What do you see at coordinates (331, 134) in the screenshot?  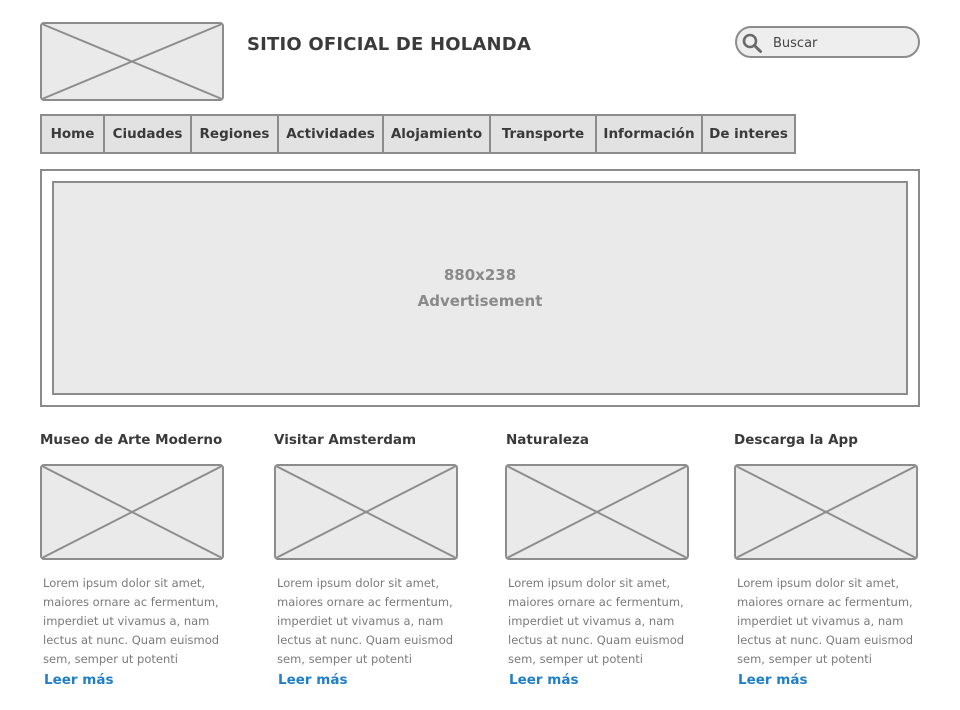 I see `nav-item-actividades: Actividades` at bounding box center [331, 134].